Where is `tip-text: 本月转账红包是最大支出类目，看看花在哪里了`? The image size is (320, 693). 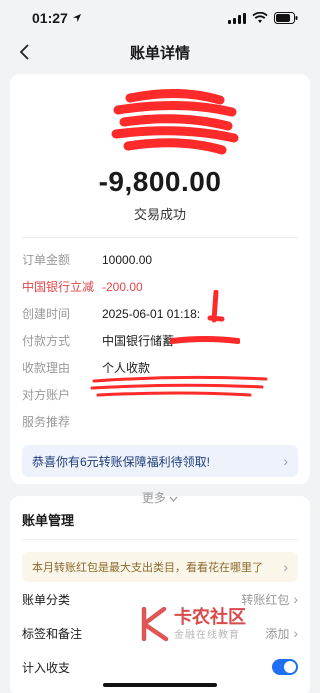
tip-text: 本月转账红包是最大支出类目，看看花在哪里了 is located at coordinates (147, 568).